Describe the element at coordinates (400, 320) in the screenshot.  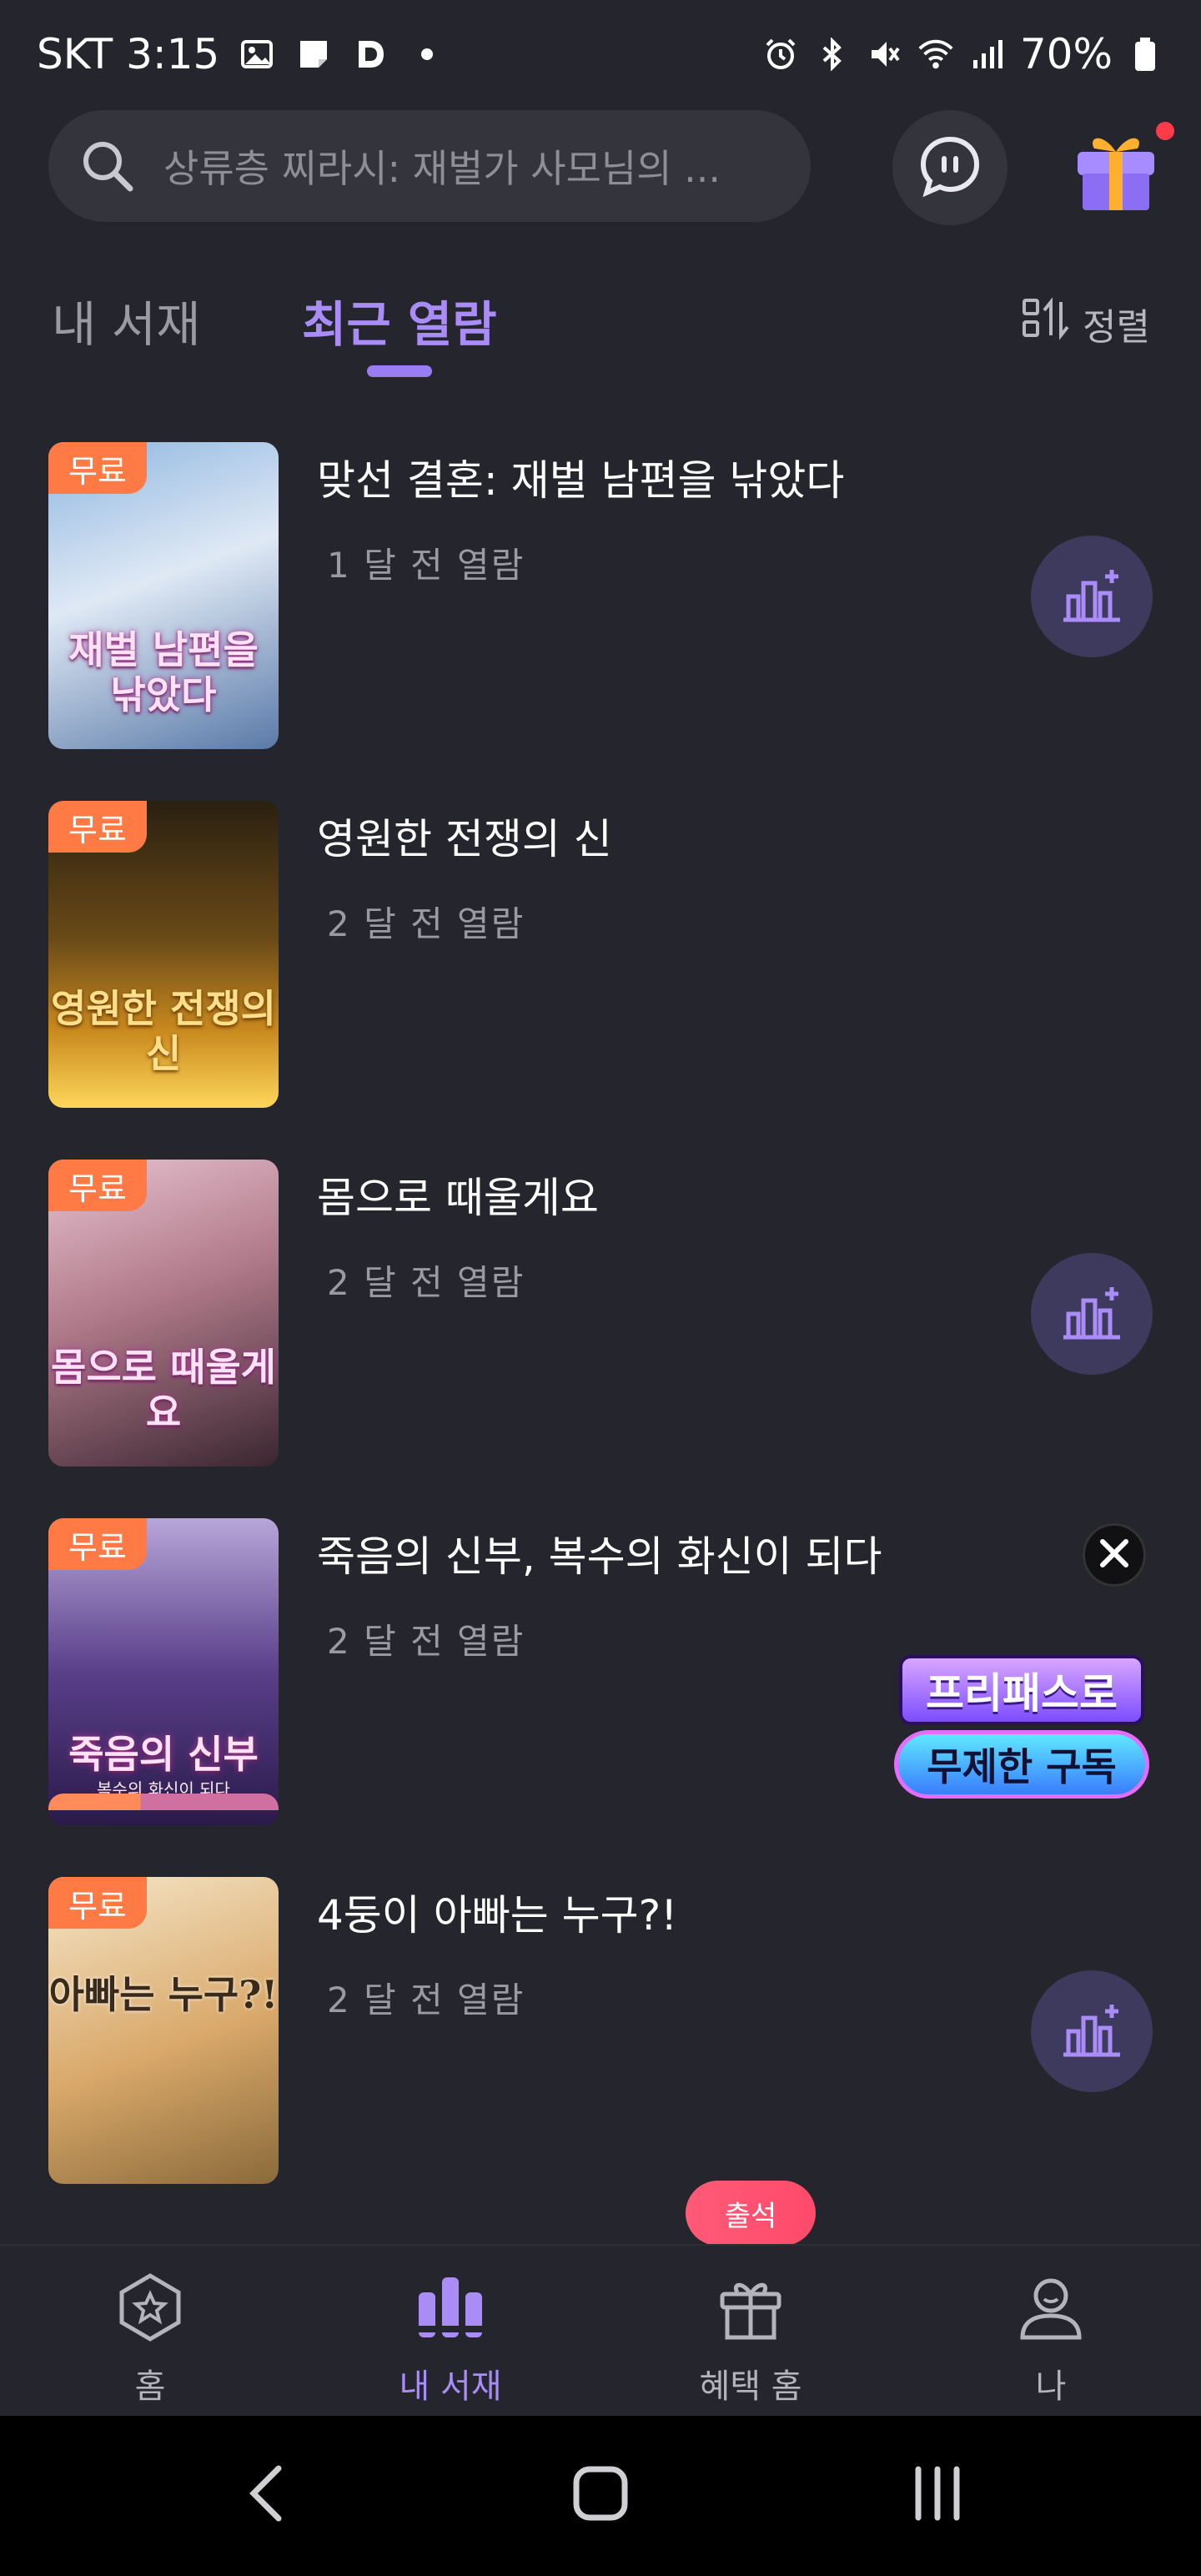
I see `tab-recent: 최근 열람` at that location.